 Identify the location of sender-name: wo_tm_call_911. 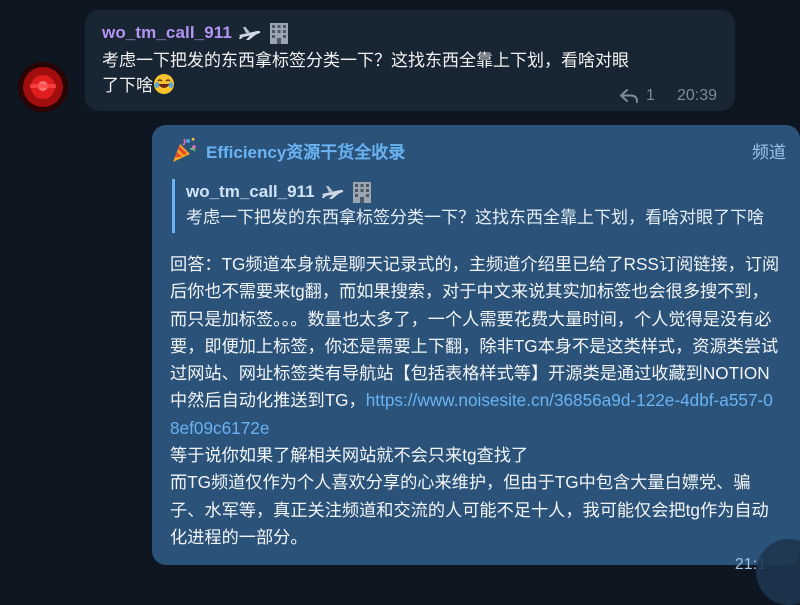
(167, 33).